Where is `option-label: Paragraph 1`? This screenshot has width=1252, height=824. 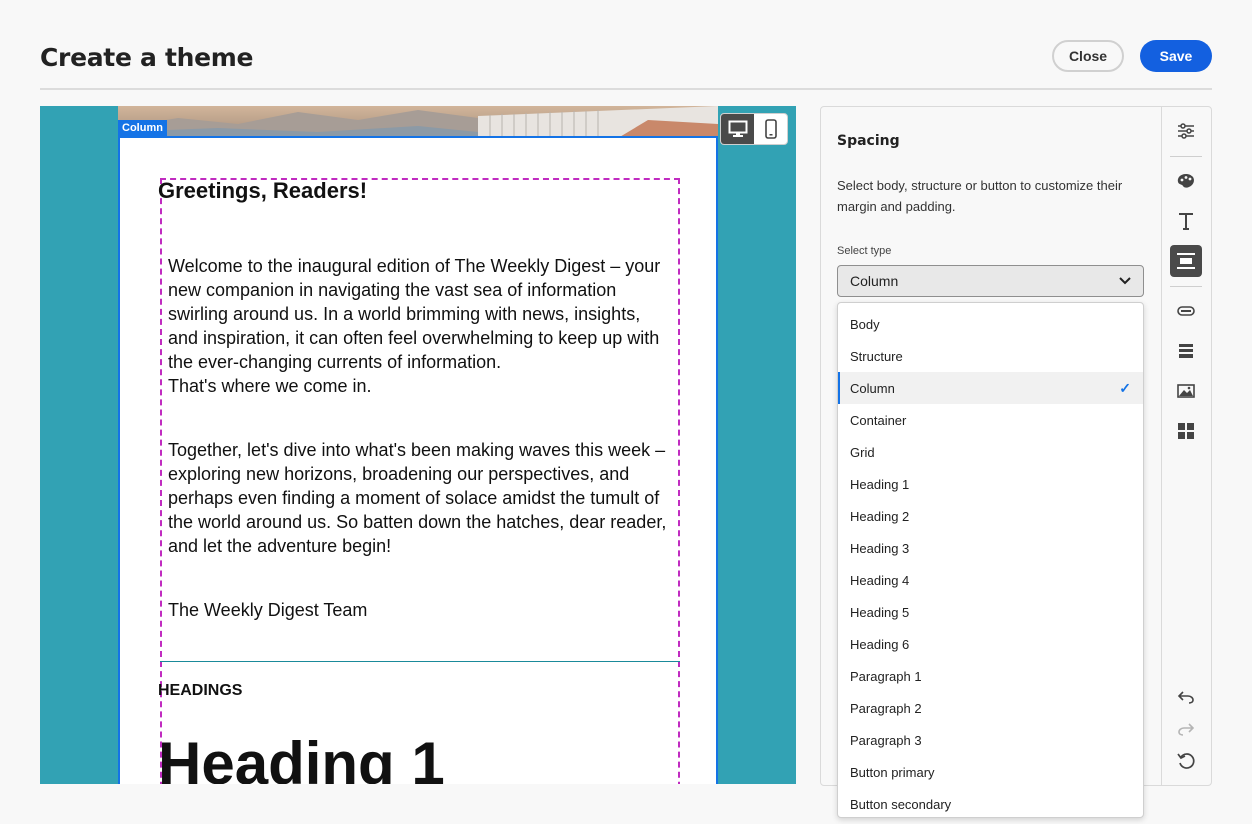
option-label: Paragraph 1 is located at coordinates (886, 676).